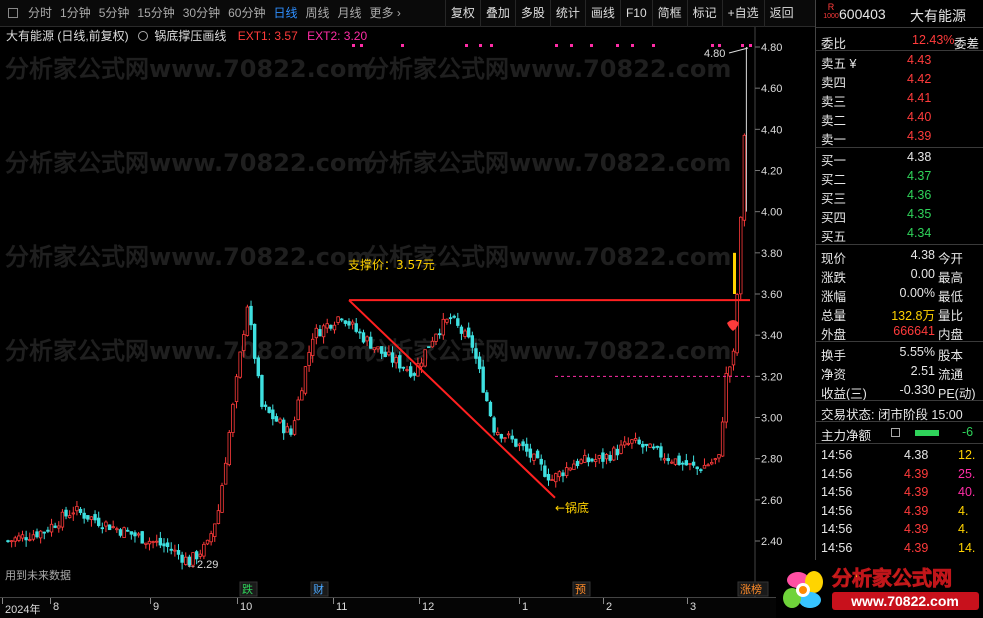 The image size is (983, 618). Describe the element at coordinates (704, 13) in the screenshot. I see `tool-button: 标记` at that location.